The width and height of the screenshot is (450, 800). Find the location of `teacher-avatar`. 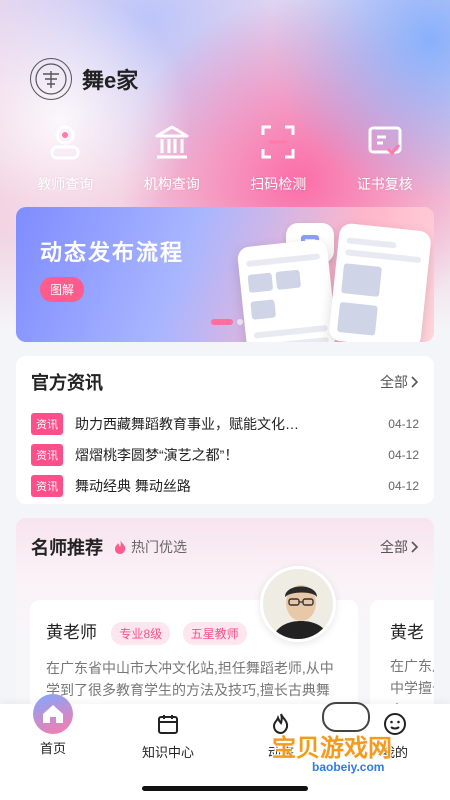

teacher-avatar is located at coordinates (298, 604).